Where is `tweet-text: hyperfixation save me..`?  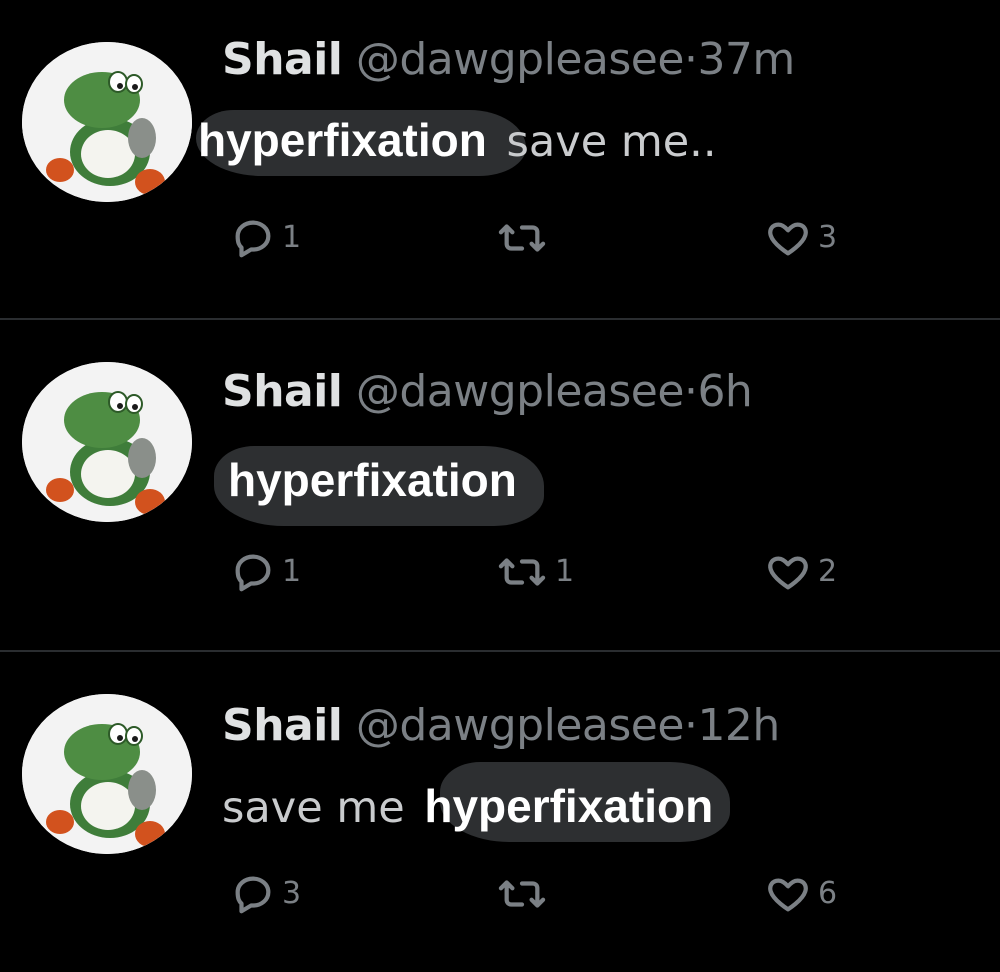
tweet-text: hyperfixation save me.. is located at coordinates (454, 141).